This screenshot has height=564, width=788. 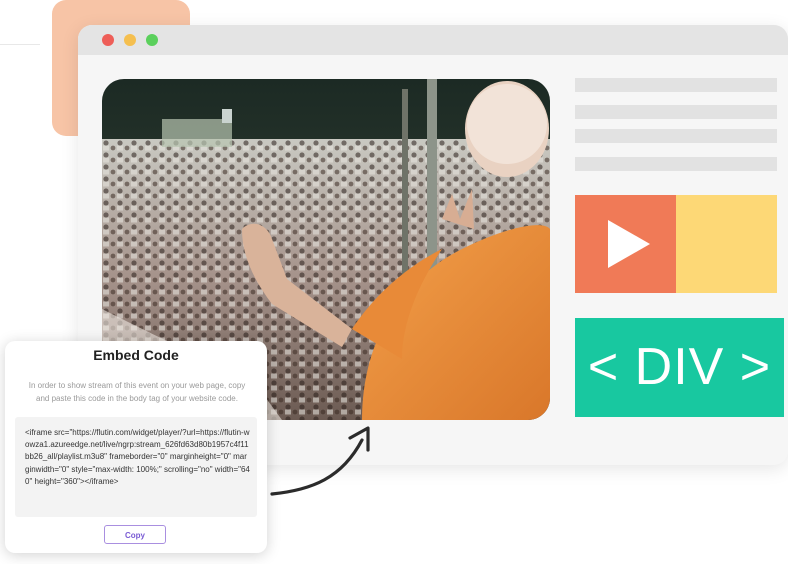 What do you see at coordinates (433, 40) in the screenshot?
I see `browser-titlebar` at bounding box center [433, 40].